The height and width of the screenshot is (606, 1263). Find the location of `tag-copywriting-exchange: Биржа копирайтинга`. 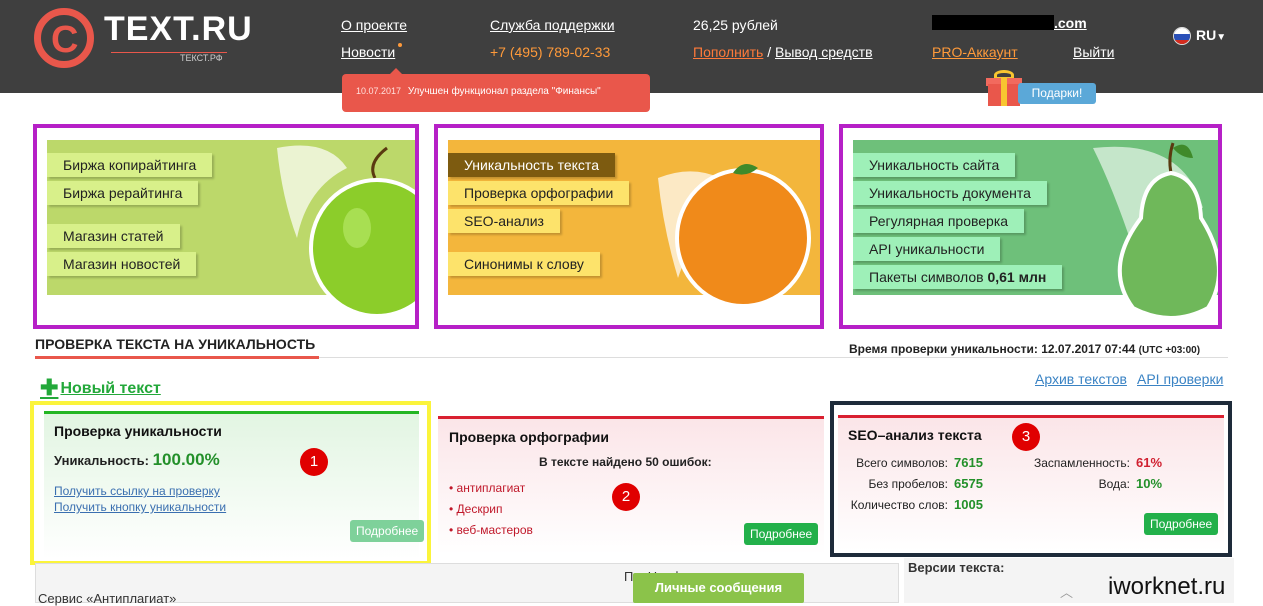

tag-copywriting-exchange: Биржа копирайтинга is located at coordinates (130, 165).